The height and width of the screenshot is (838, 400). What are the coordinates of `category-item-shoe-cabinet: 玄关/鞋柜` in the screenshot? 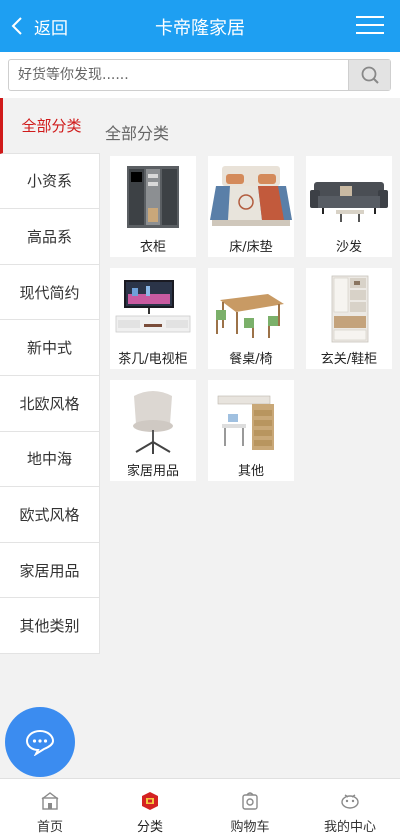 It's located at (349, 318).